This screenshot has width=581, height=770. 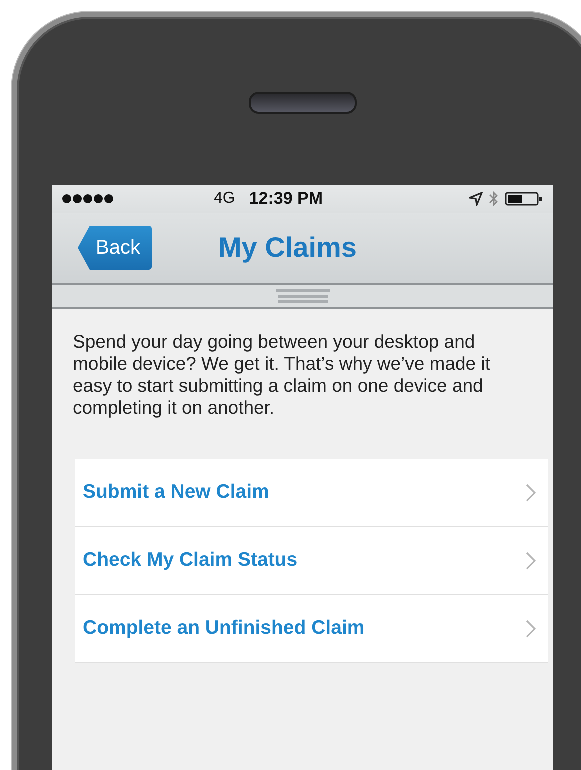 I want to click on drag-handle-icon, so click(x=303, y=296).